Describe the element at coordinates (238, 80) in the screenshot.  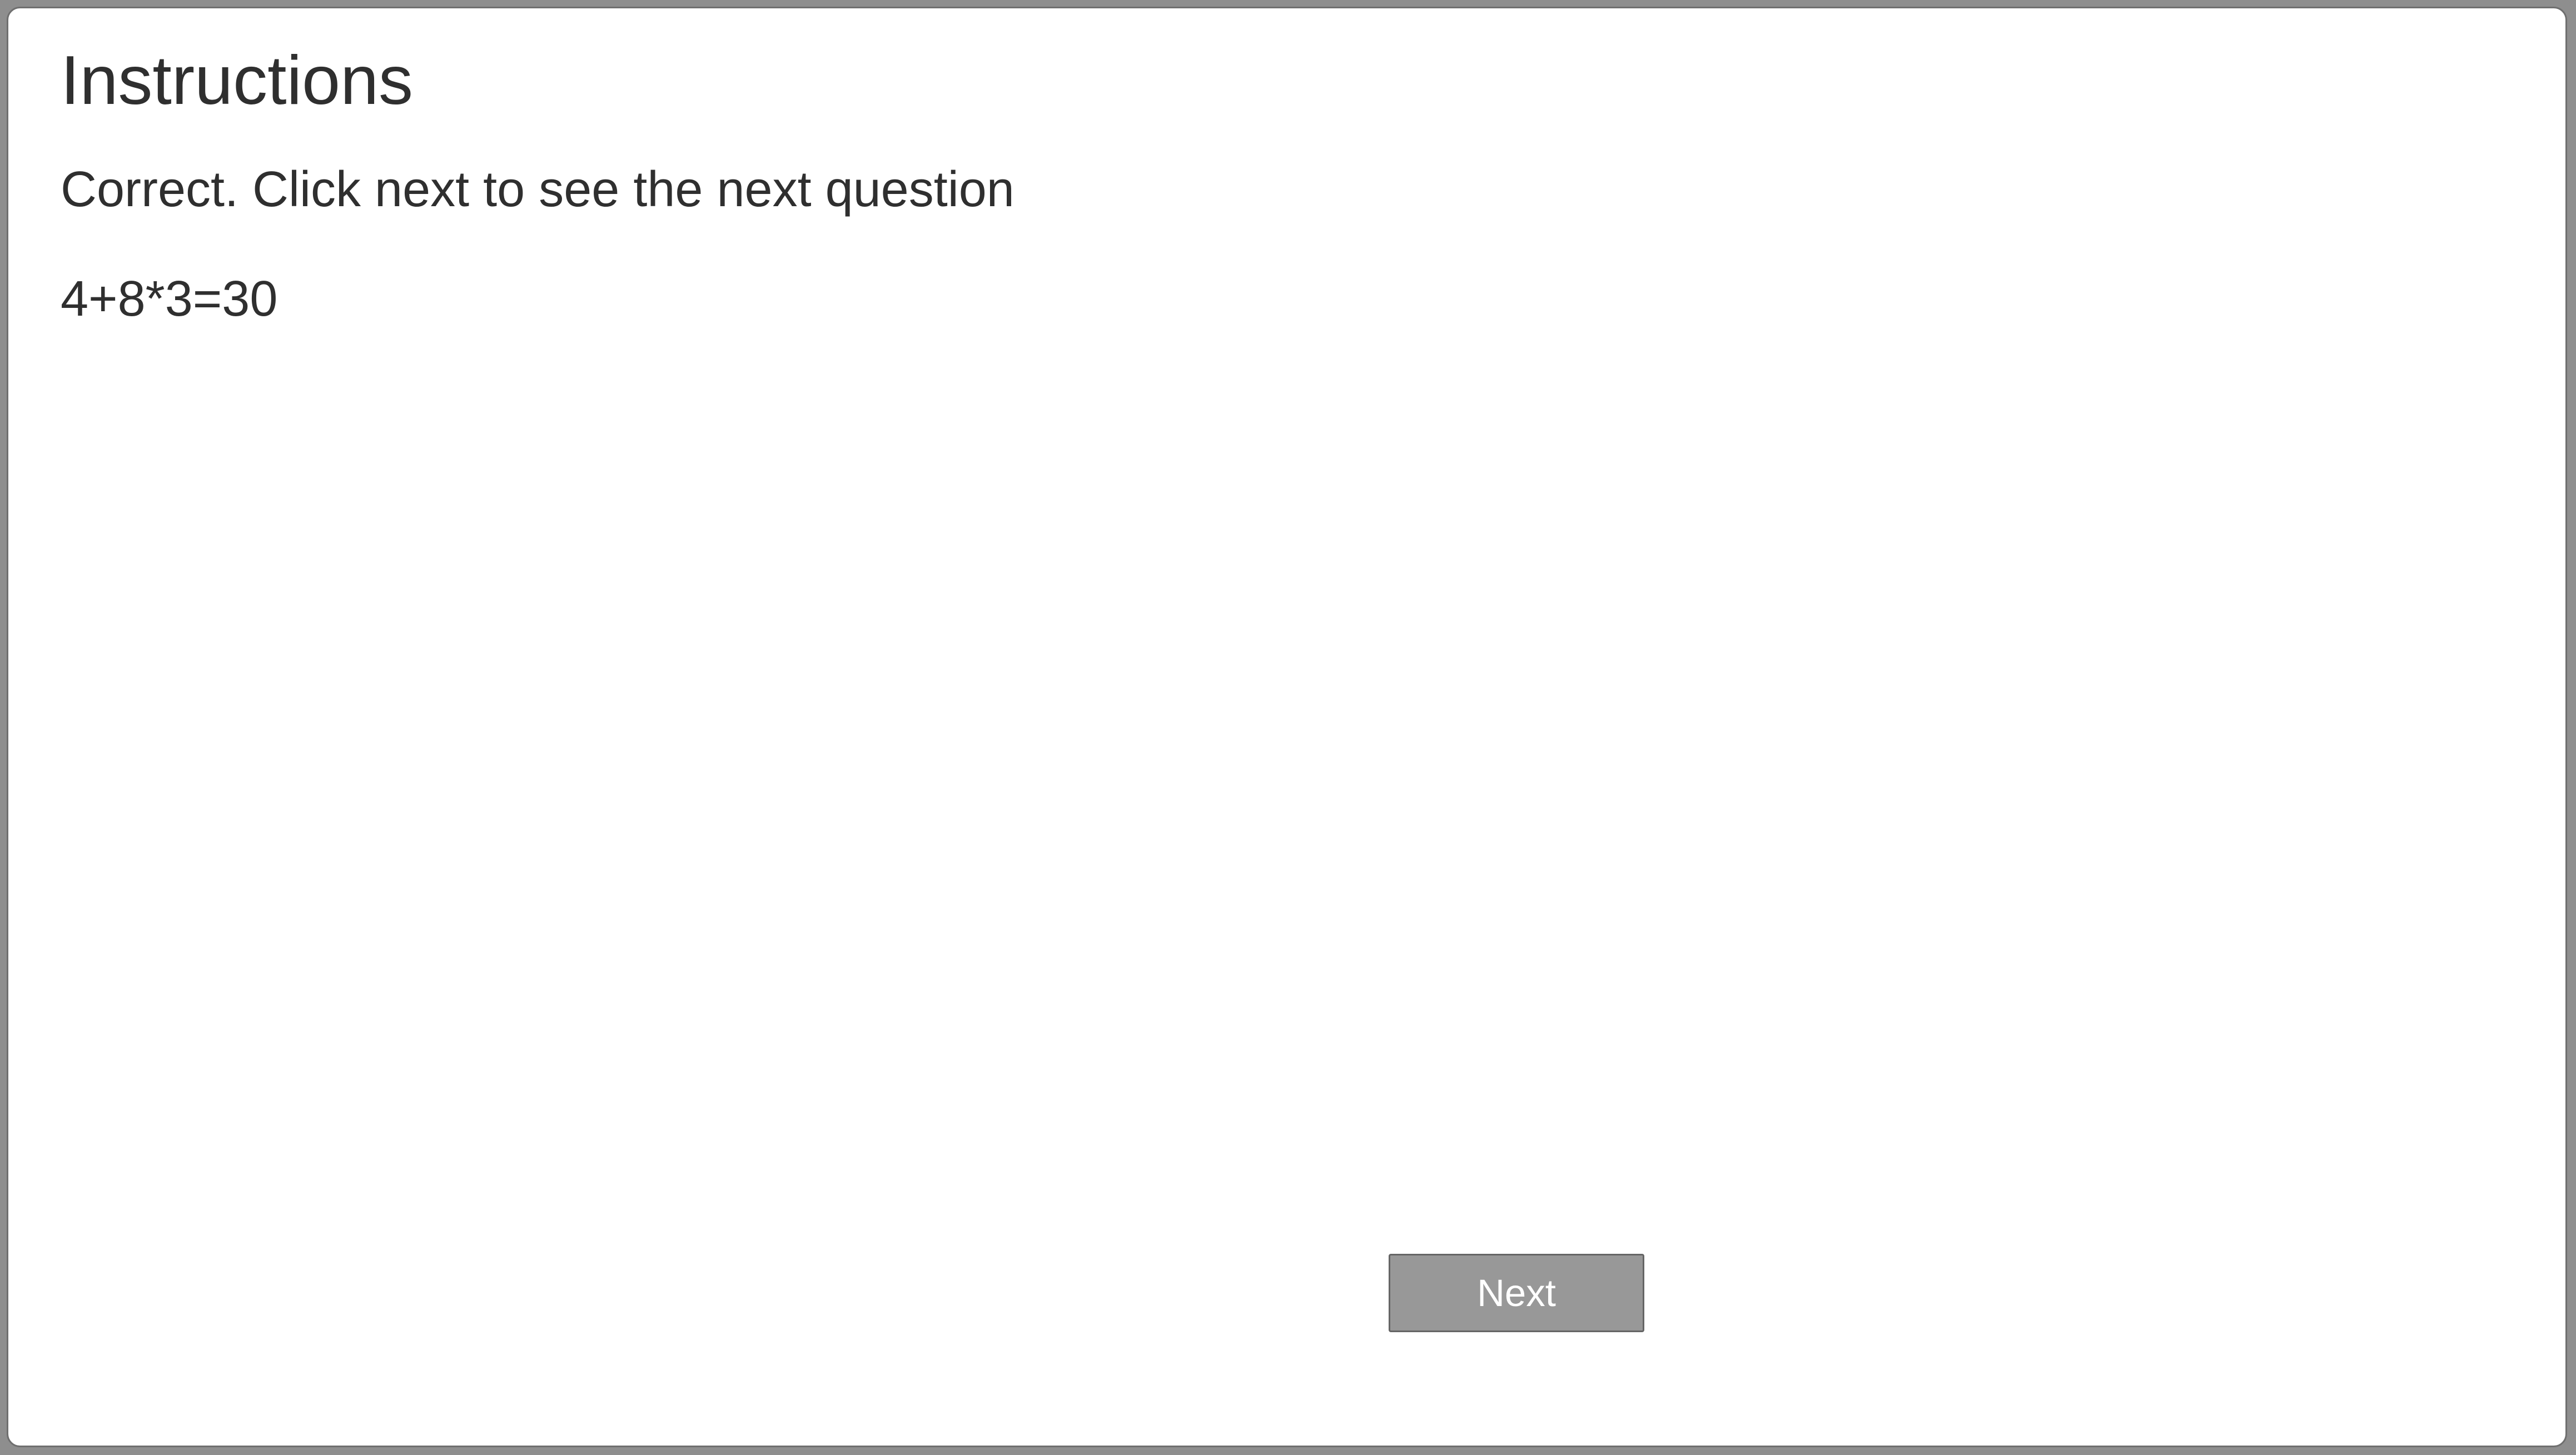
I see `page-title: Instructions` at that location.